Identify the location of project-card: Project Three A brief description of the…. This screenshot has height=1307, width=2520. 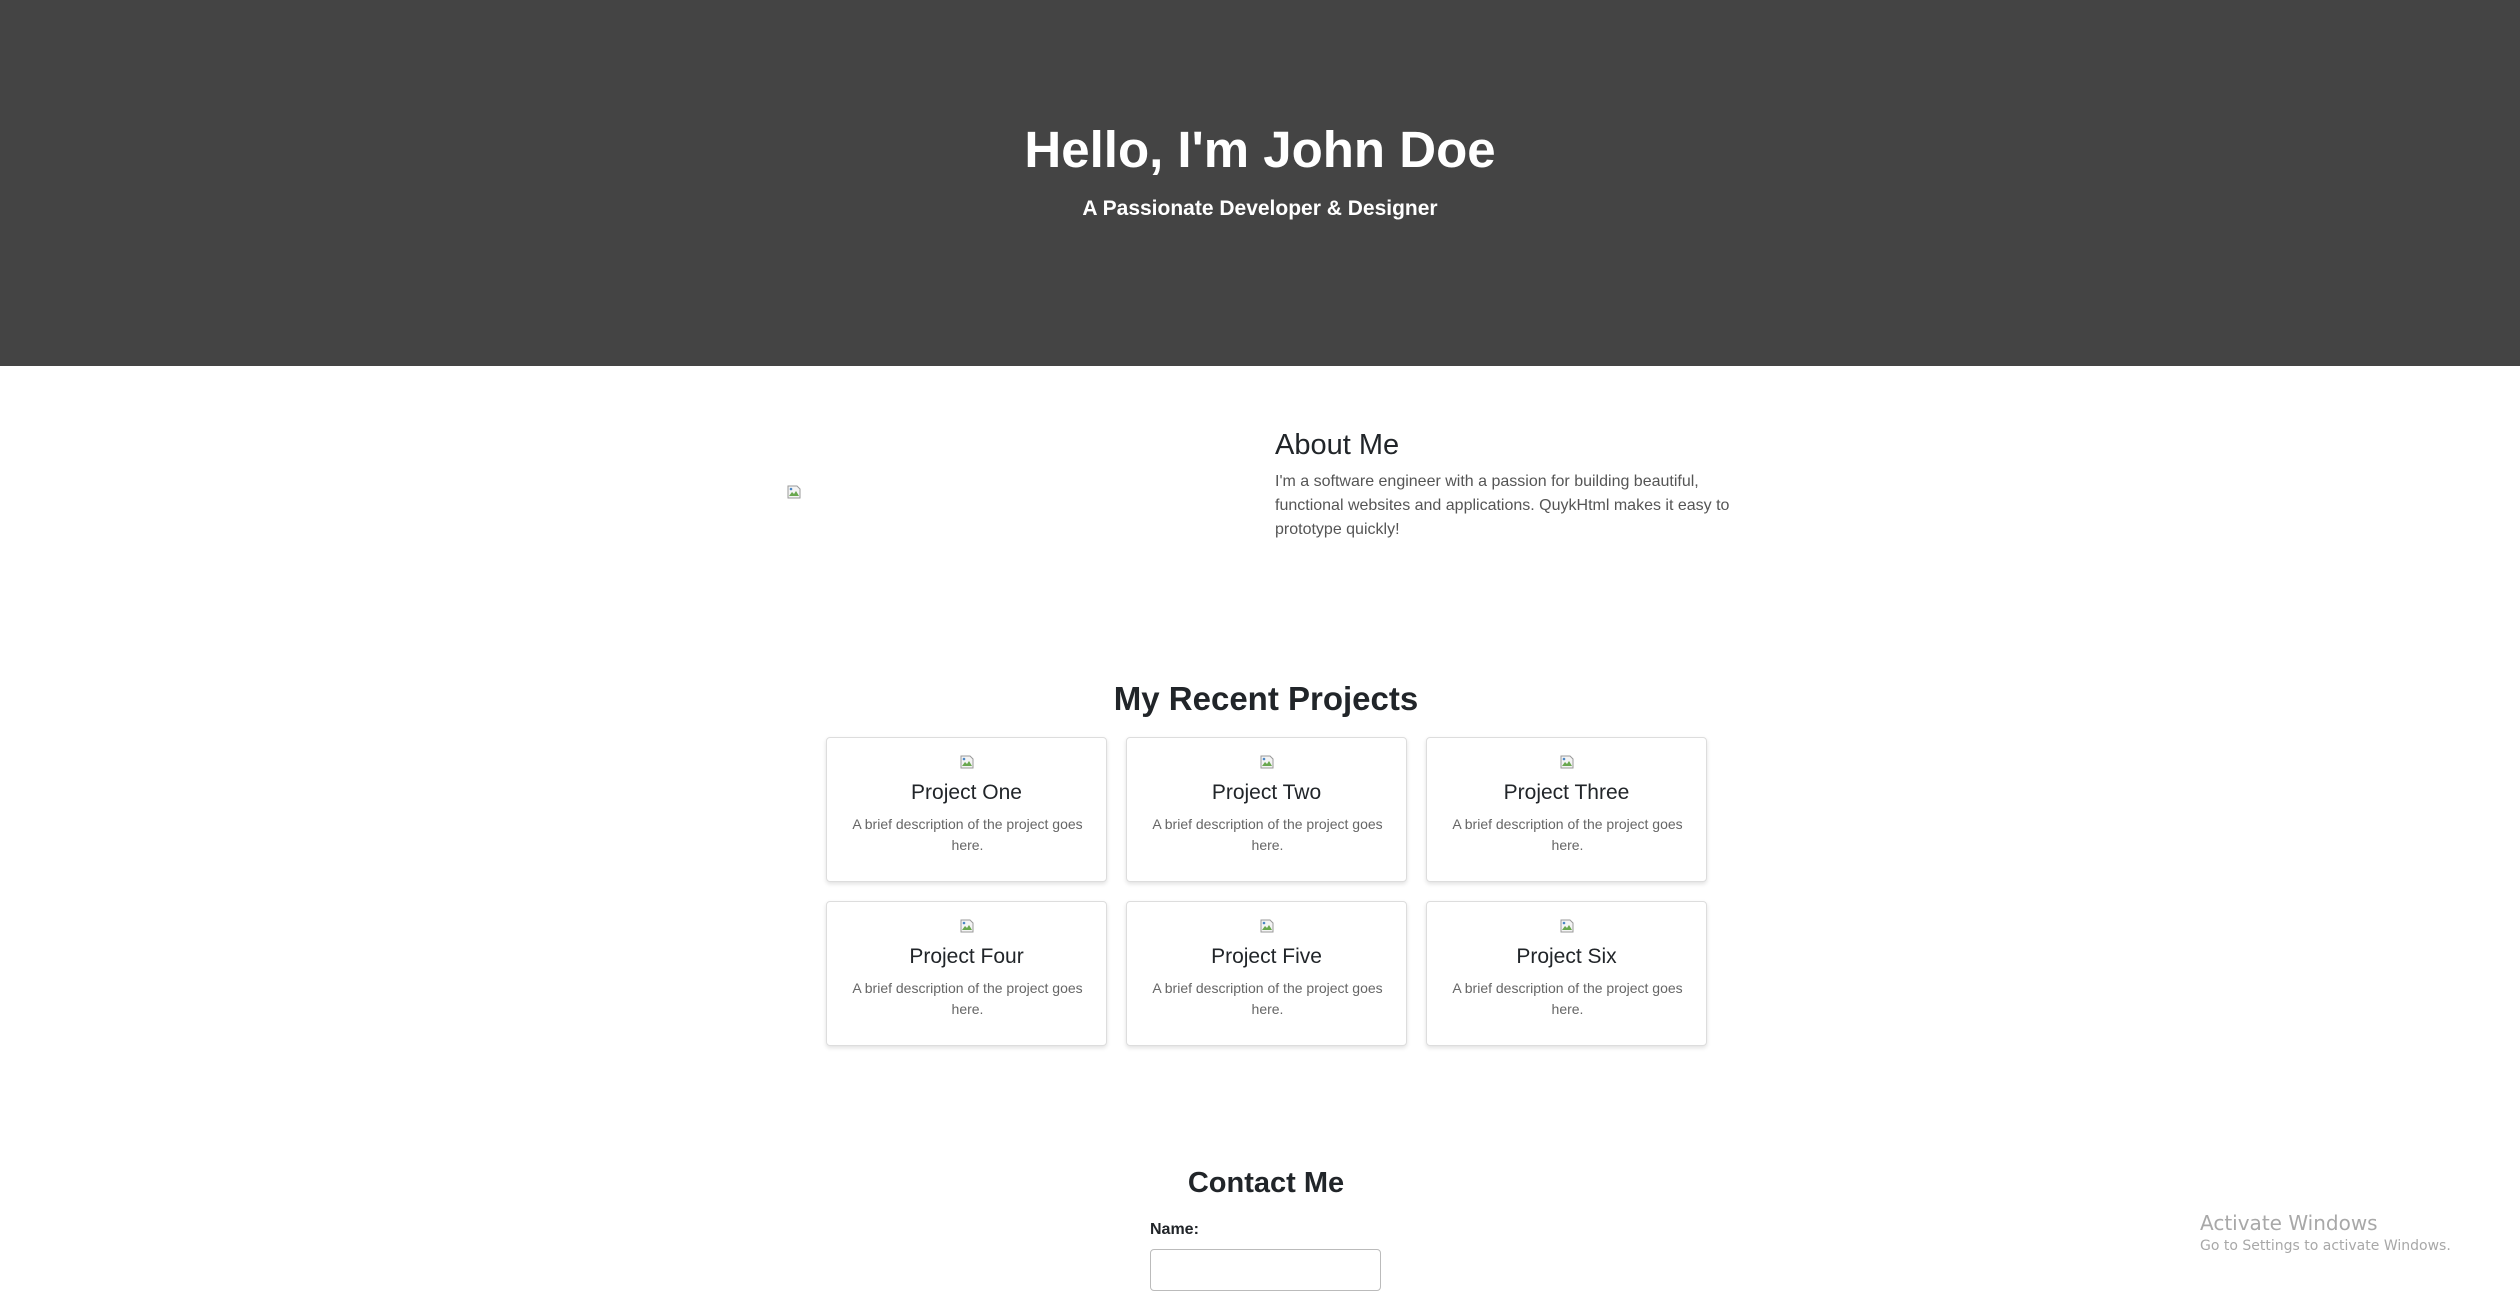
(1566, 809).